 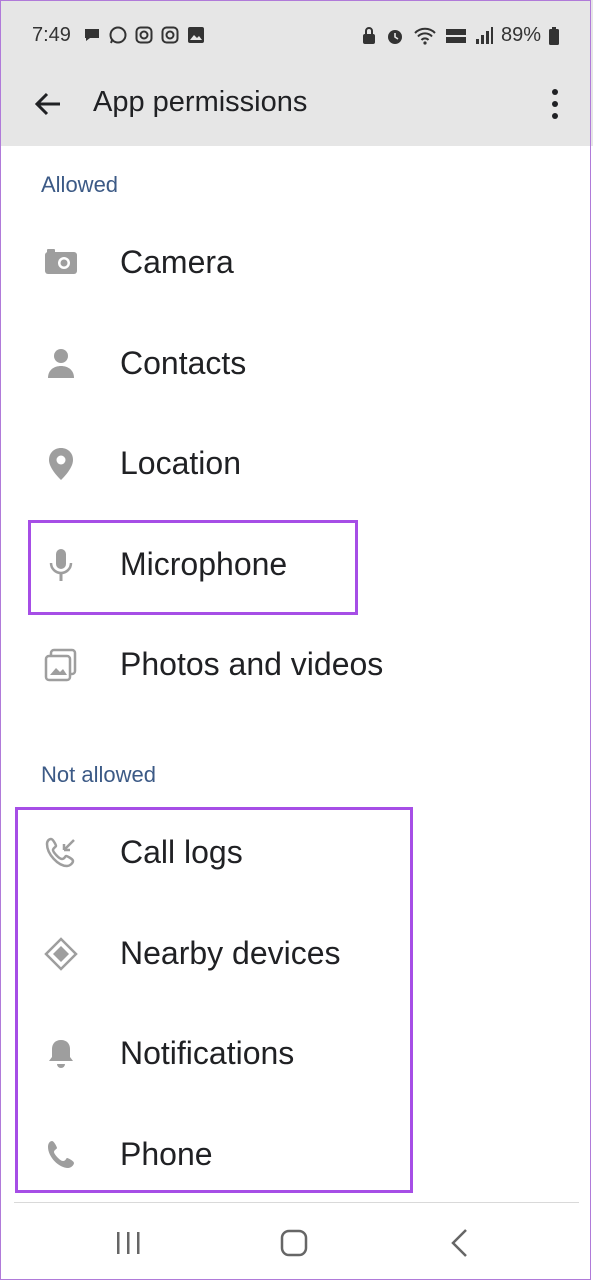 I want to click on battery-icon, so click(x=554, y=35).